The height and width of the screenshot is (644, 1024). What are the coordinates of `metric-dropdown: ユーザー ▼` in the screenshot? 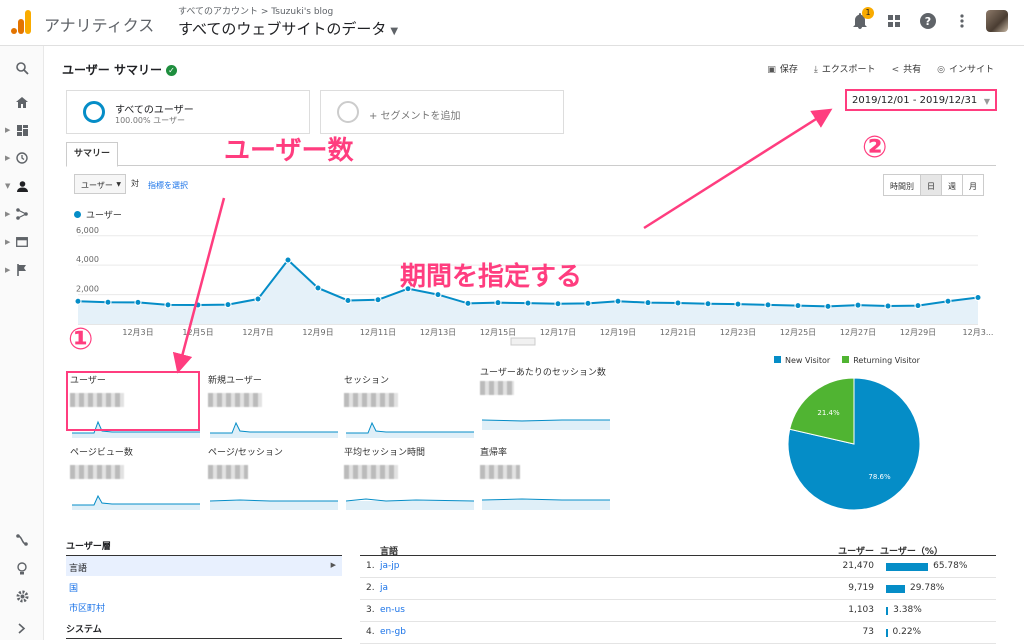 It's located at (100, 184).